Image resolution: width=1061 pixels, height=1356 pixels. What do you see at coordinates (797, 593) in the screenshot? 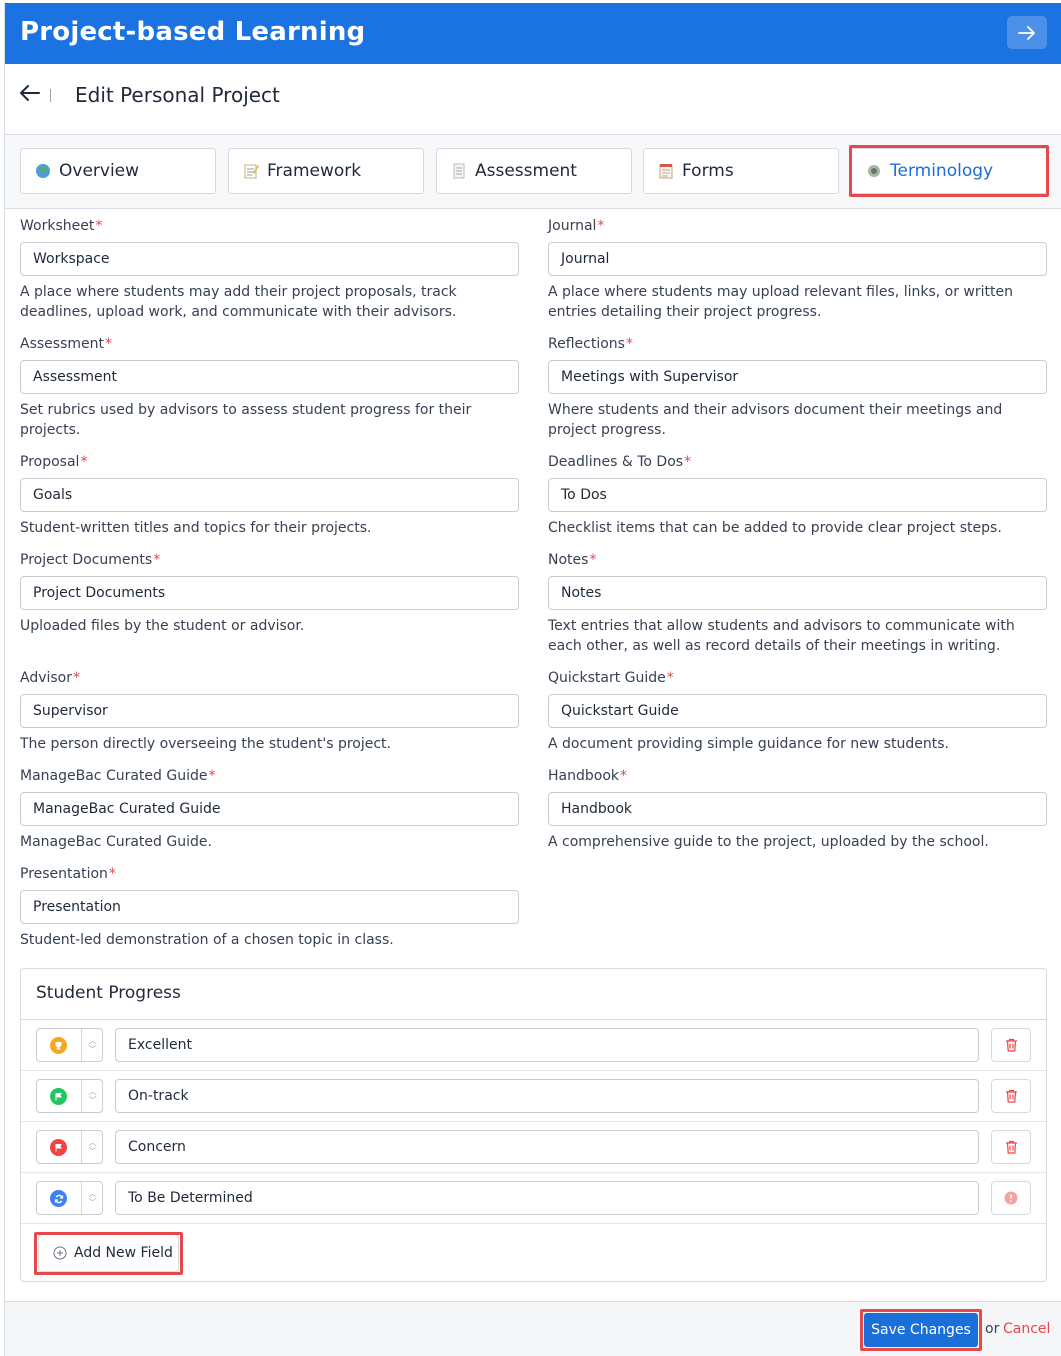
I see `notes-input: Notes` at bounding box center [797, 593].